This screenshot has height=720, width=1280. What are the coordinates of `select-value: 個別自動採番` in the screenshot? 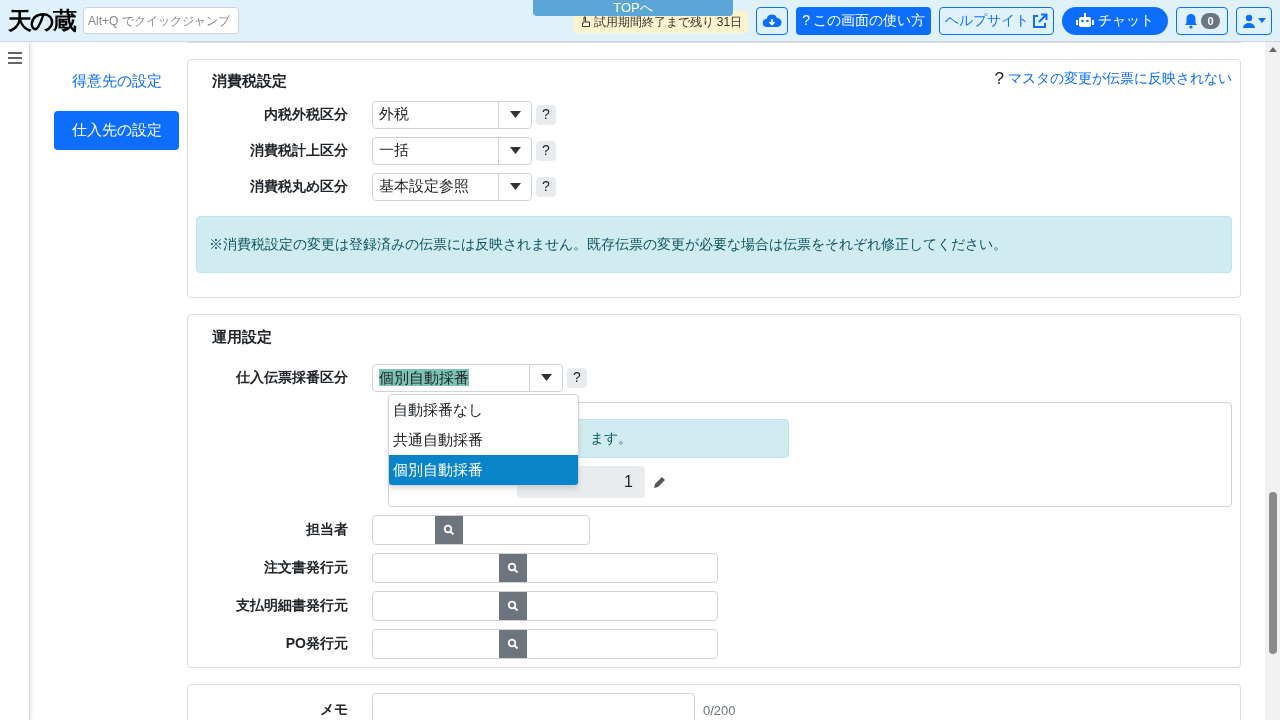 It's located at (424, 377).